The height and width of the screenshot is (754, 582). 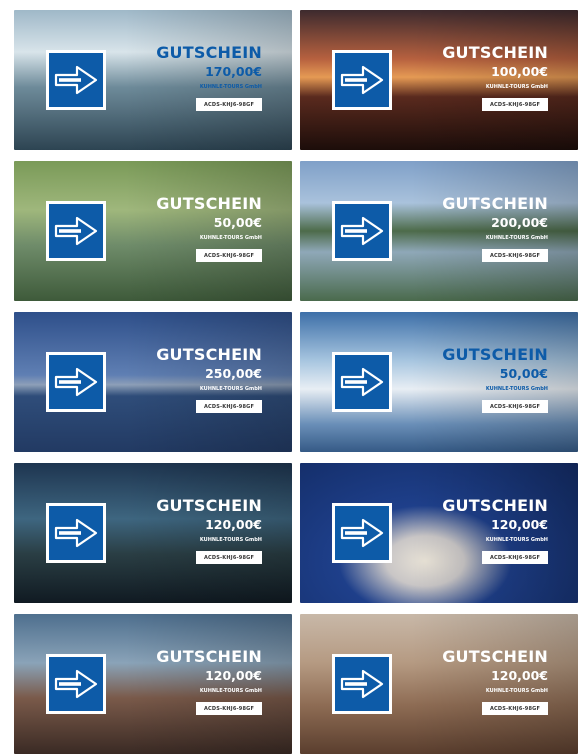 What do you see at coordinates (519, 71) in the screenshot?
I see `voucher-amount: 100,00€` at bounding box center [519, 71].